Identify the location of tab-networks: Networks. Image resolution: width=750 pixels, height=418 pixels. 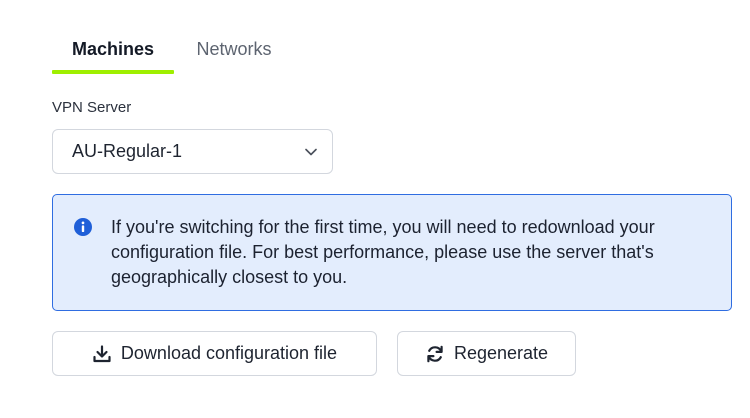
(234, 49).